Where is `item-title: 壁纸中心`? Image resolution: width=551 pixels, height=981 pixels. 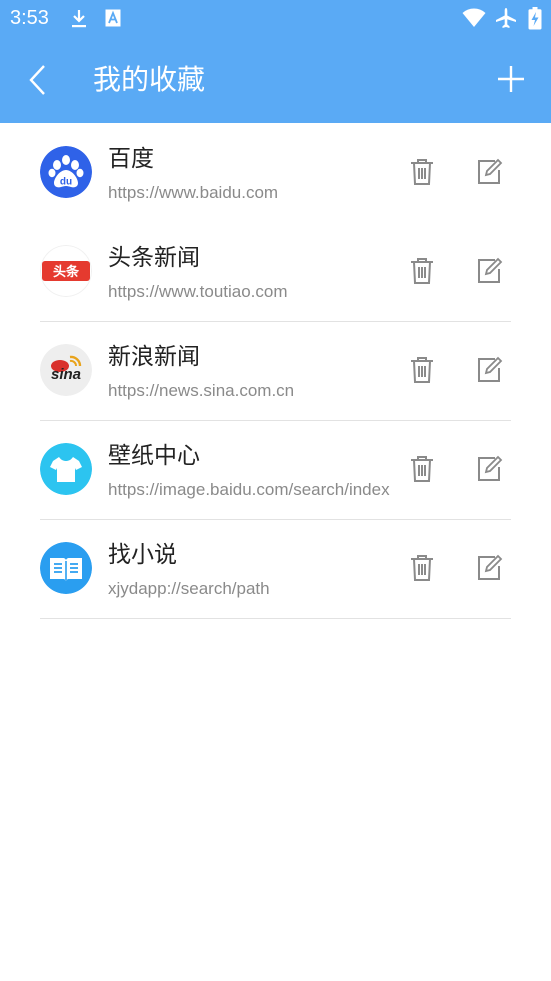
item-title: 壁纸中心 is located at coordinates (154, 456).